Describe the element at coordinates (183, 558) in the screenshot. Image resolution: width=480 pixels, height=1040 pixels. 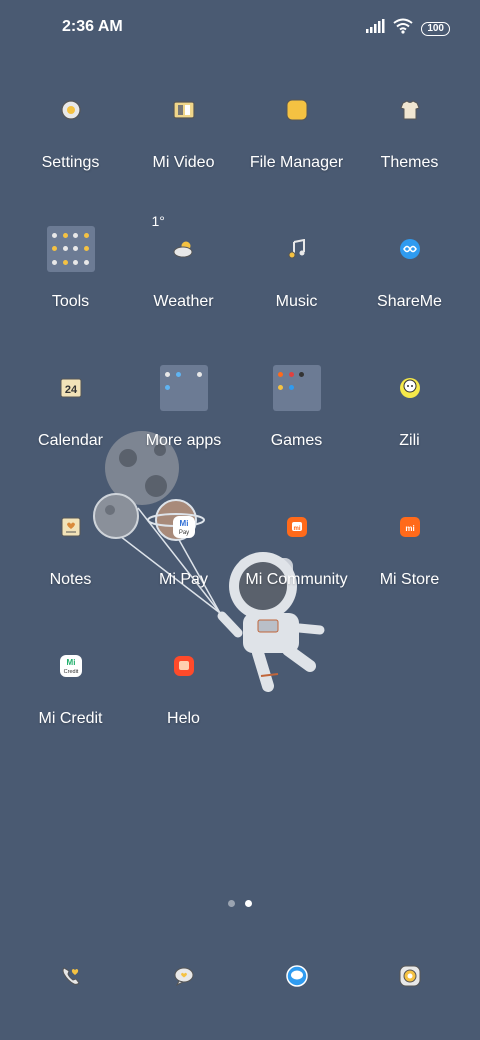
I see `app-mi-pay: Mi Pay Mi Pay` at that location.